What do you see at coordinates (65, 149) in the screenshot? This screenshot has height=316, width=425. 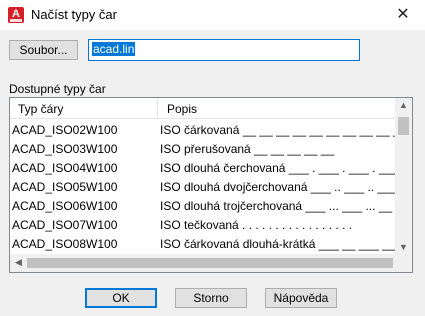 I see `linetype-name: ACAD_ISO03W100` at bounding box center [65, 149].